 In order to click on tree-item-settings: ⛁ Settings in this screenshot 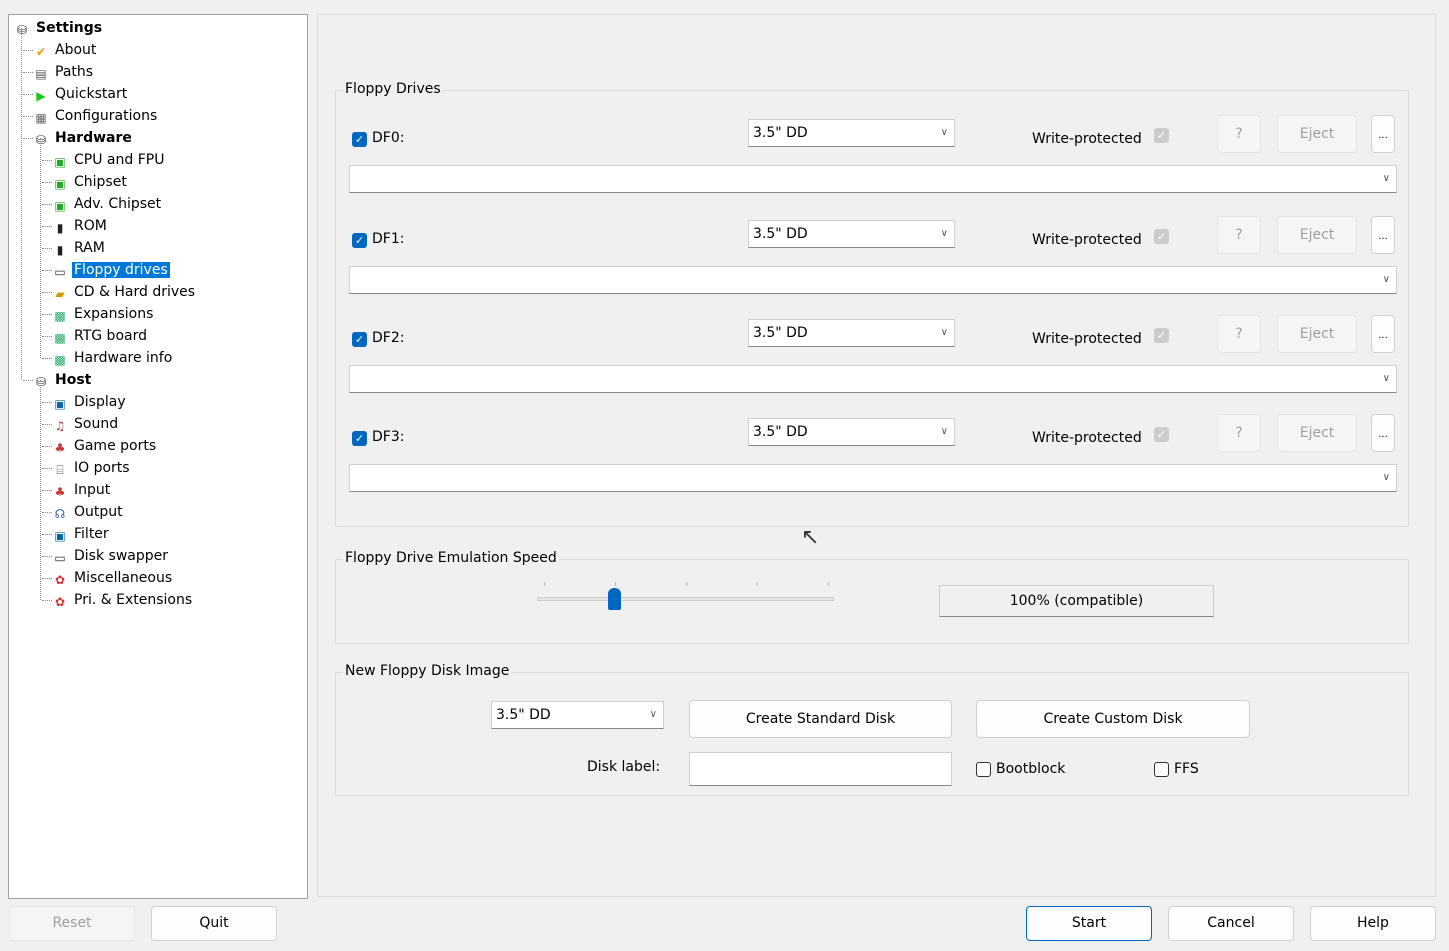, I will do `click(59, 28)`.